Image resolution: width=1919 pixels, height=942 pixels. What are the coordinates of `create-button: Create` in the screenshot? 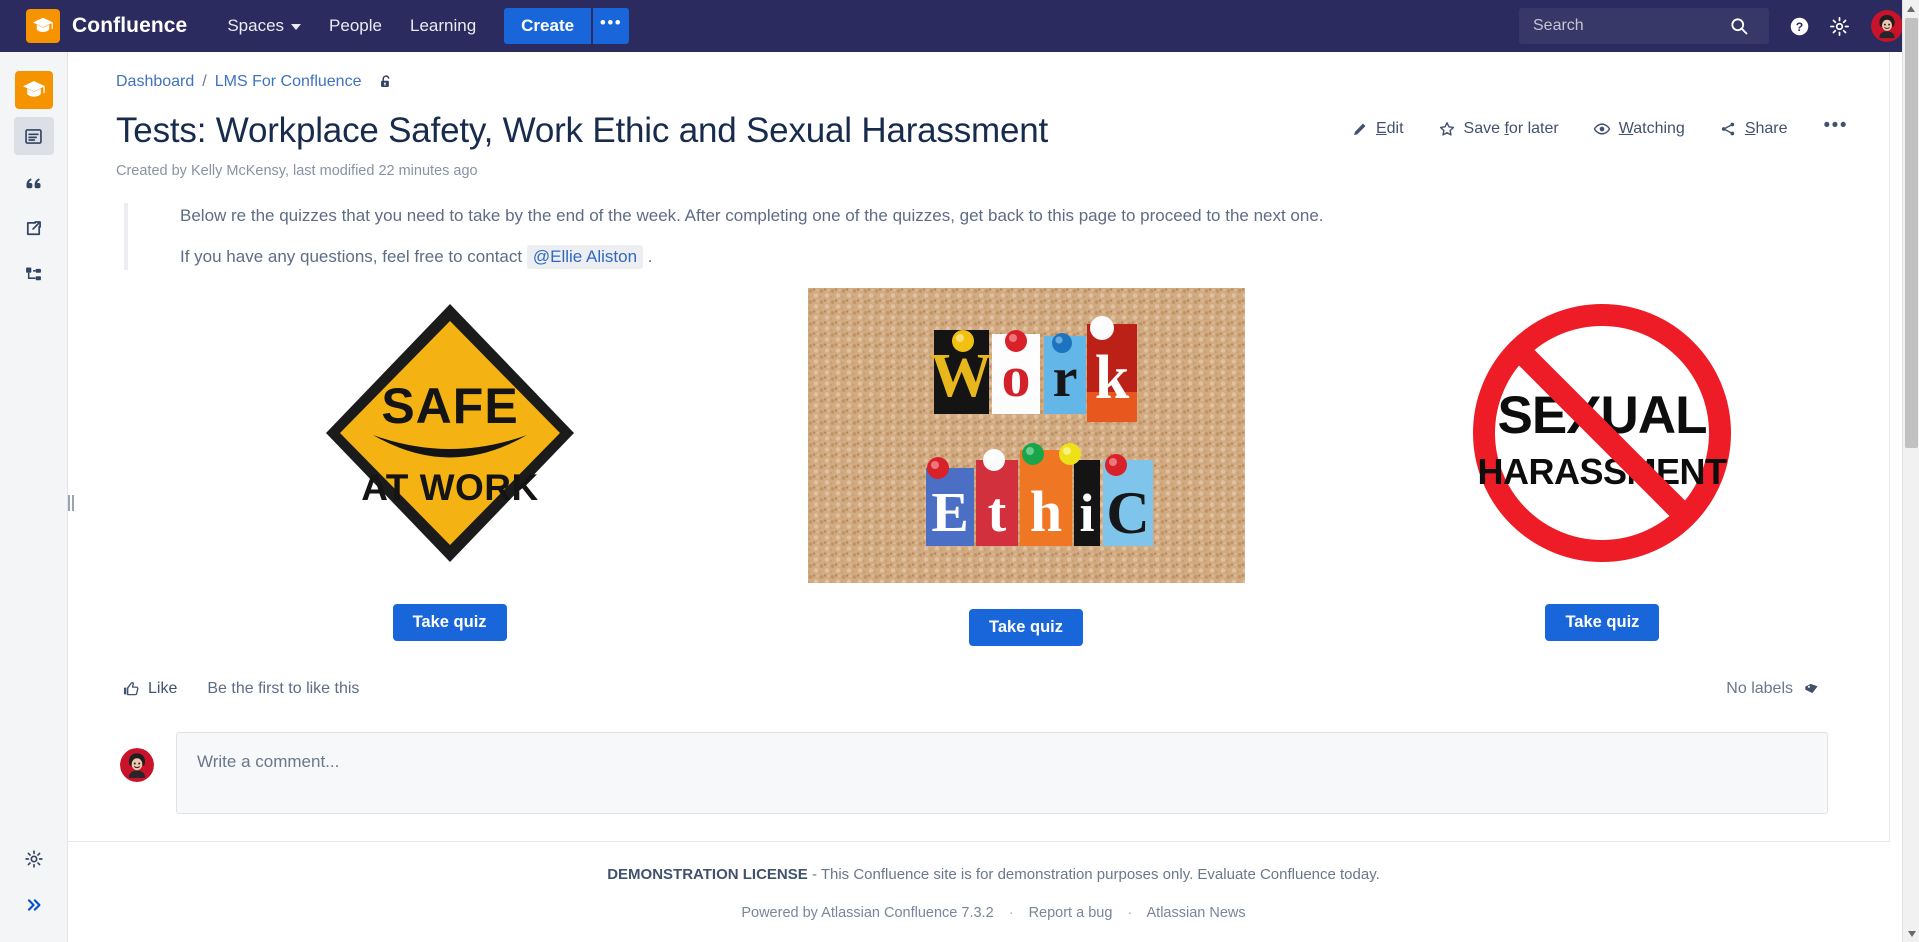 It's located at (548, 26).